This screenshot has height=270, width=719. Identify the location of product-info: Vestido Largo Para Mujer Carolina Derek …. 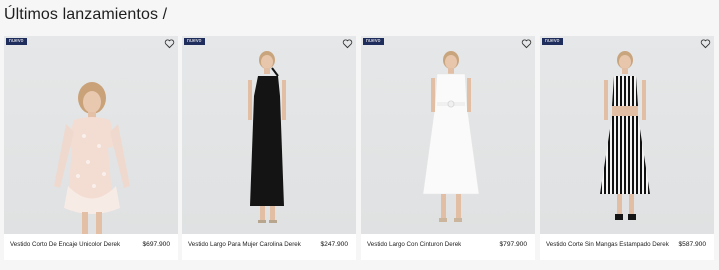
(269, 247).